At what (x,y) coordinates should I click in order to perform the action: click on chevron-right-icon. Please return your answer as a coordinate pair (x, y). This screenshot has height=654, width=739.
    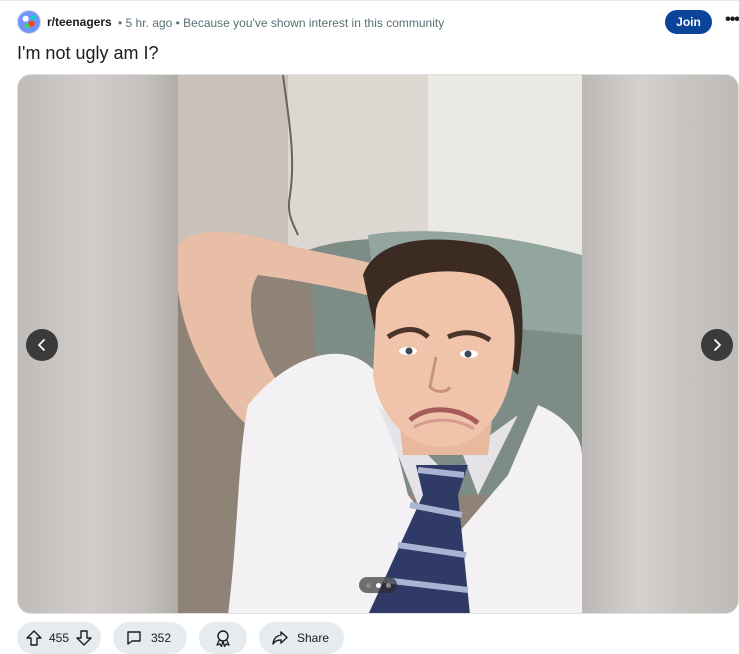
    Looking at the image, I should click on (717, 345).